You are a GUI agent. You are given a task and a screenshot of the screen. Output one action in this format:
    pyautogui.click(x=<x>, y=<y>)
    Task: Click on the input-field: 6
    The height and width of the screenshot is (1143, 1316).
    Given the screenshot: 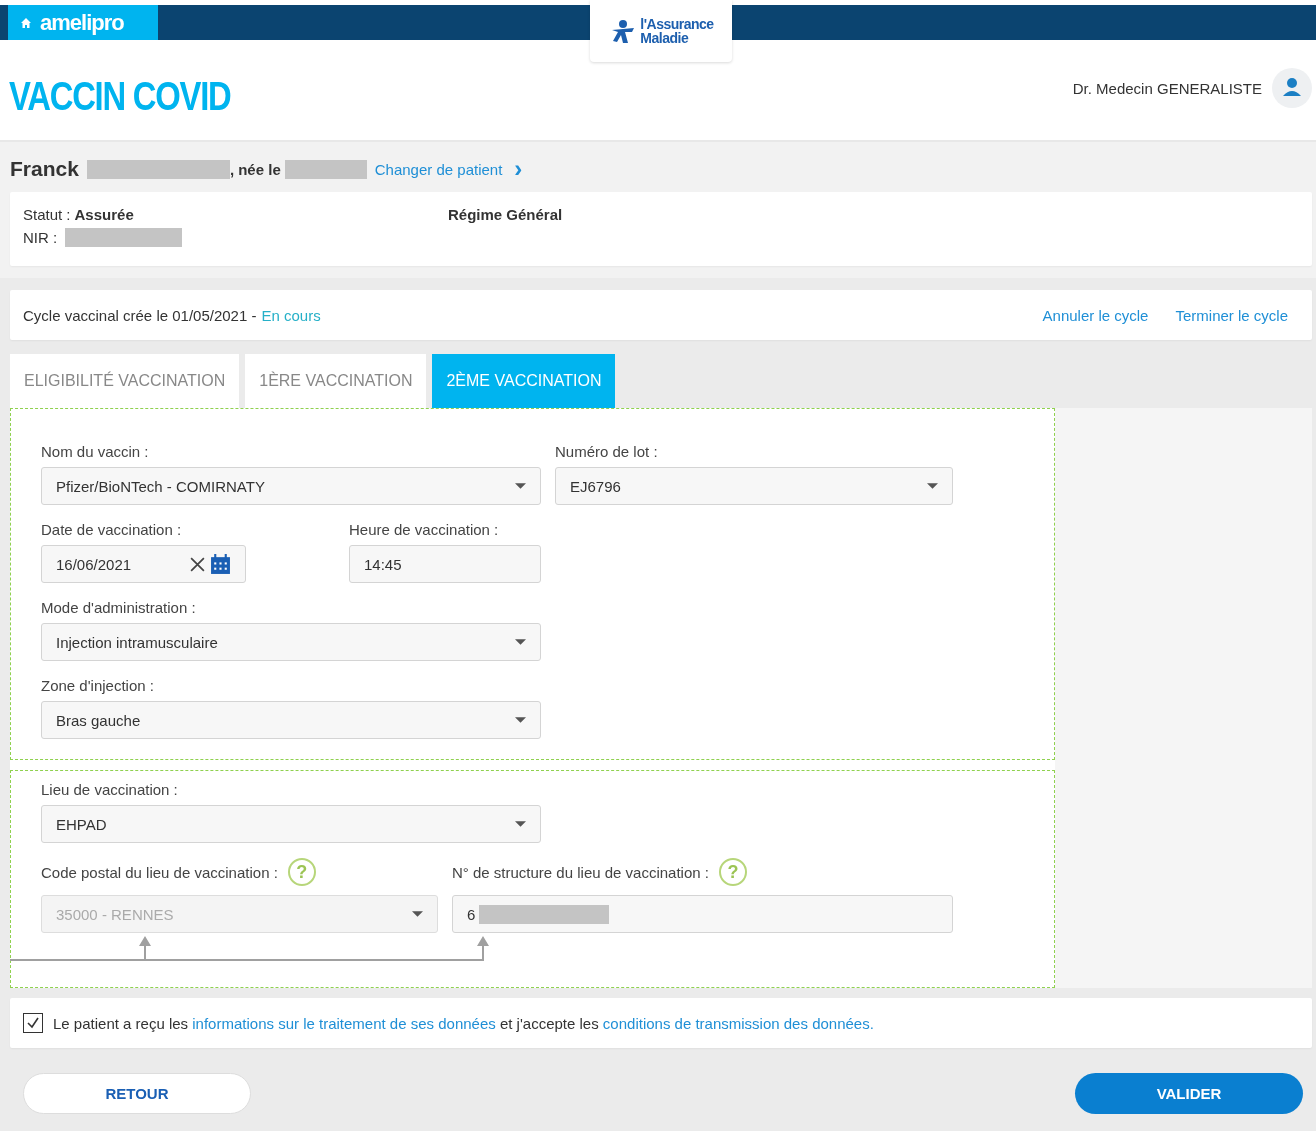 What is the action you would take?
    pyautogui.click(x=702, y=914)
    